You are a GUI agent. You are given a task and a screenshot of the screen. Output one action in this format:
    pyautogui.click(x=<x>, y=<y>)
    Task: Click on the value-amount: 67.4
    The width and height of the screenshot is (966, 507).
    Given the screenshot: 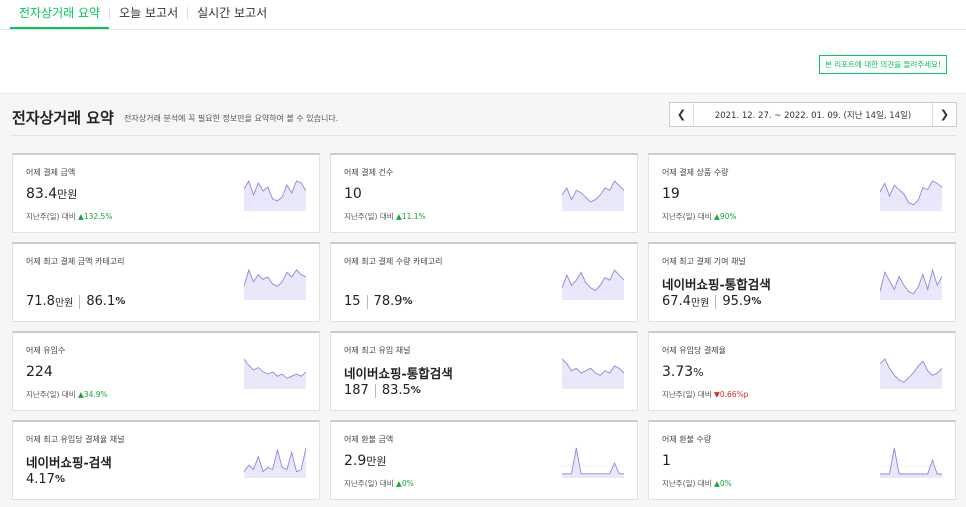 What is the action you would take?
    pyautogui.click(x=676, y=301)
    